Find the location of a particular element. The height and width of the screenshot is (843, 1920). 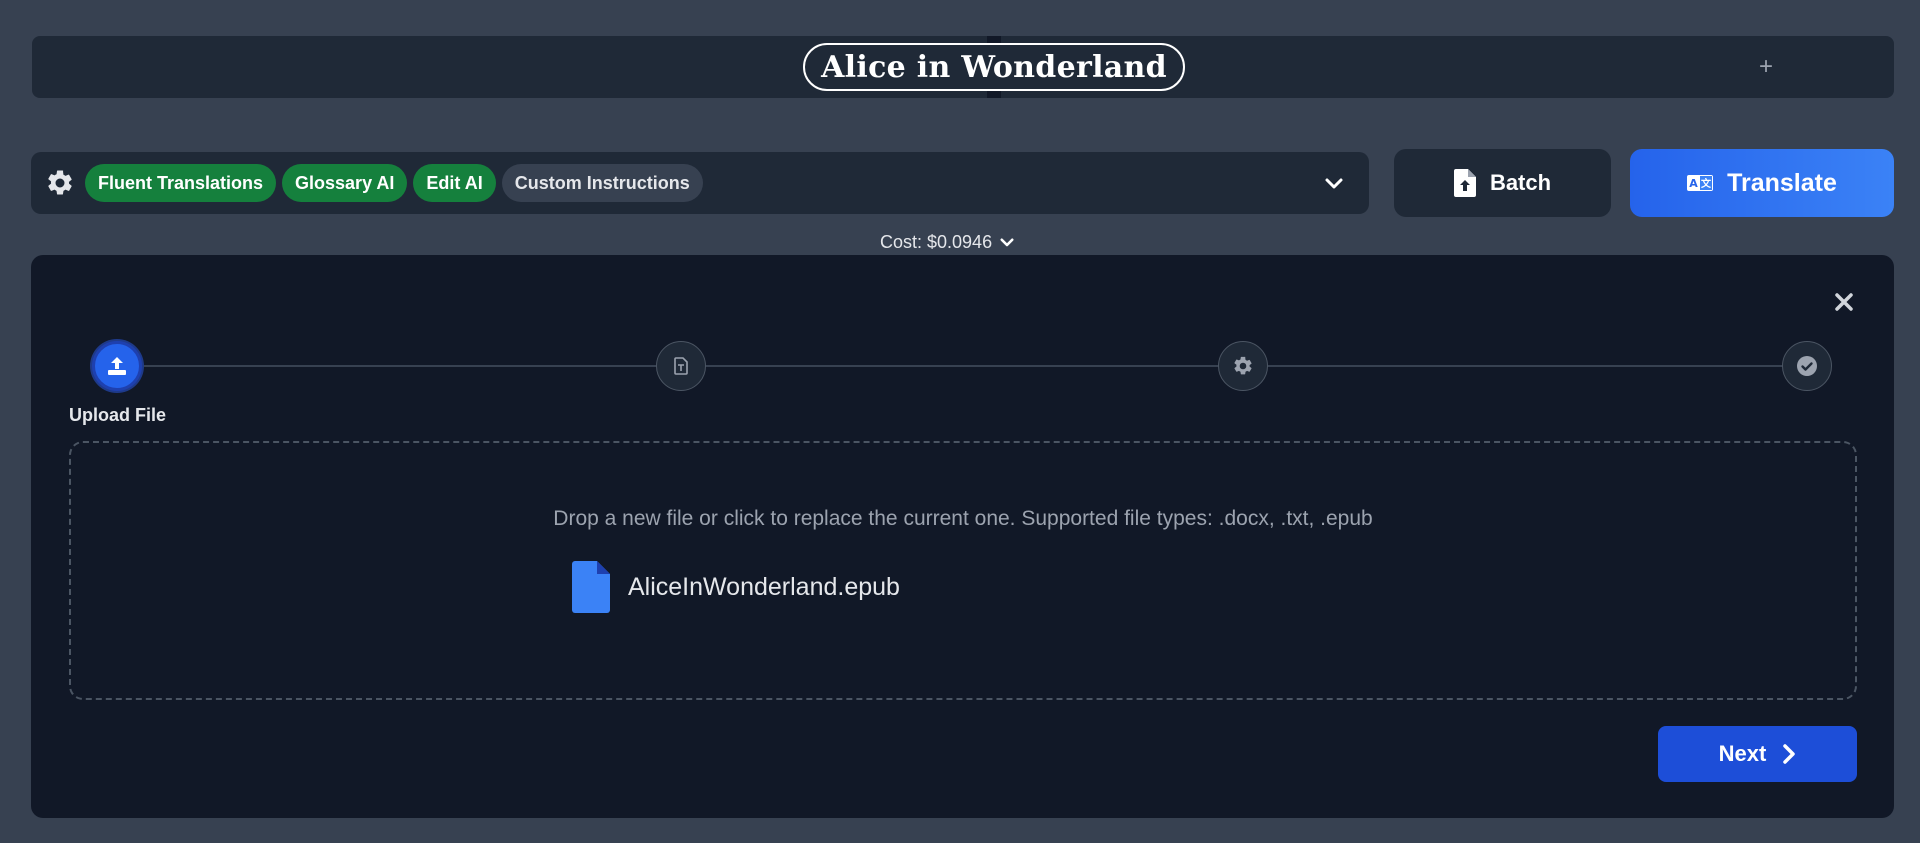

chip-custom-instructions: Custom Instructions is located at coordinates (602, 183).